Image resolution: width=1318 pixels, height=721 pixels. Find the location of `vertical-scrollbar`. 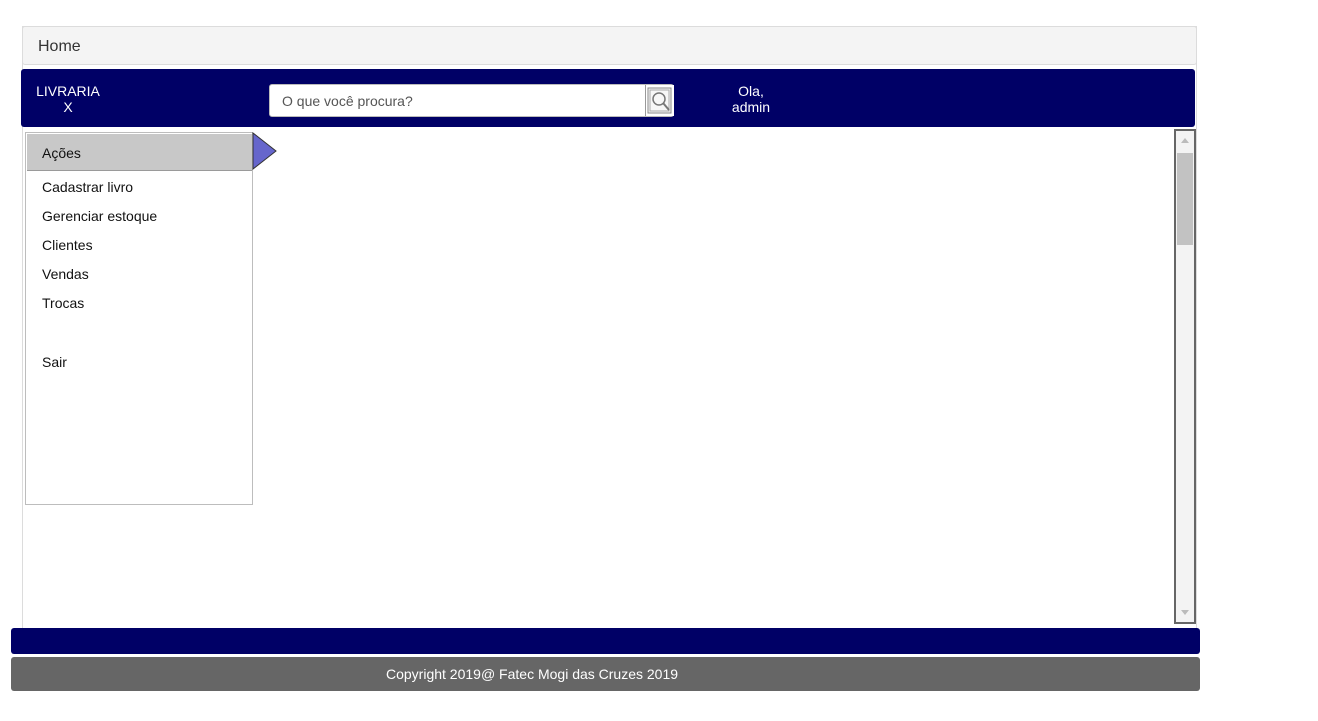

vertical-scrollbar is located at coordinates (1185, 376).